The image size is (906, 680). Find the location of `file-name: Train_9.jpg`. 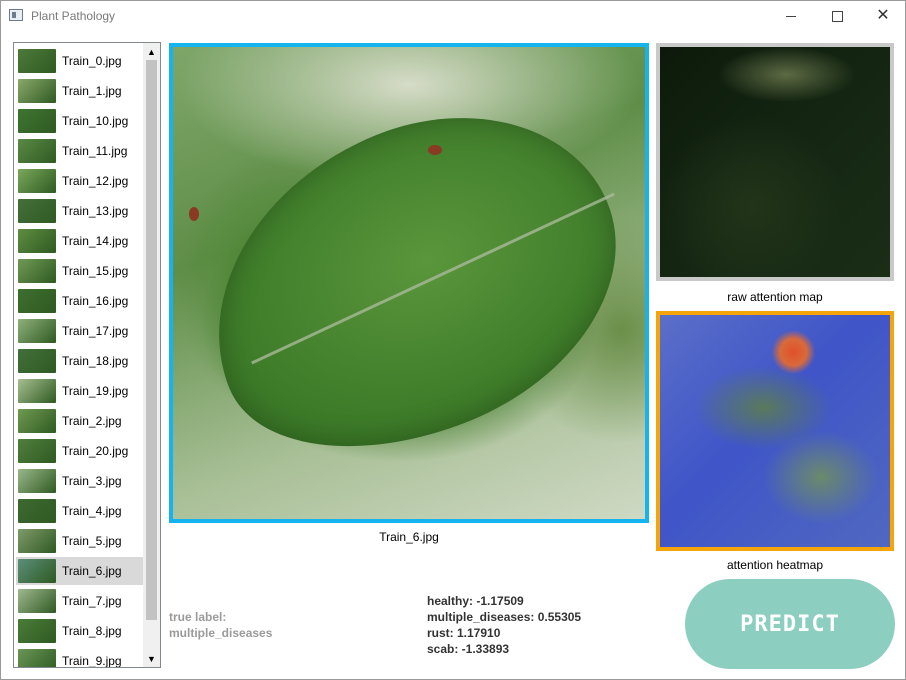

file-name: Train_9.jpg is located at coordinates (92, 661).